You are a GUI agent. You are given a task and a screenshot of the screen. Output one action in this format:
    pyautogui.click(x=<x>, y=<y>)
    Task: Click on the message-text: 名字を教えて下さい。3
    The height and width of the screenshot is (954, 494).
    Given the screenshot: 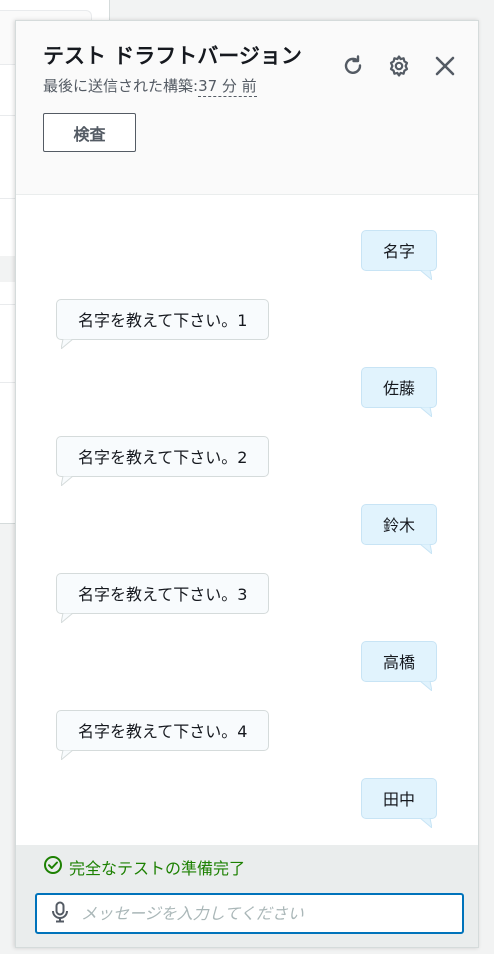 What is the action you would take?
    pyautogui.click(x=163, y=594)
    